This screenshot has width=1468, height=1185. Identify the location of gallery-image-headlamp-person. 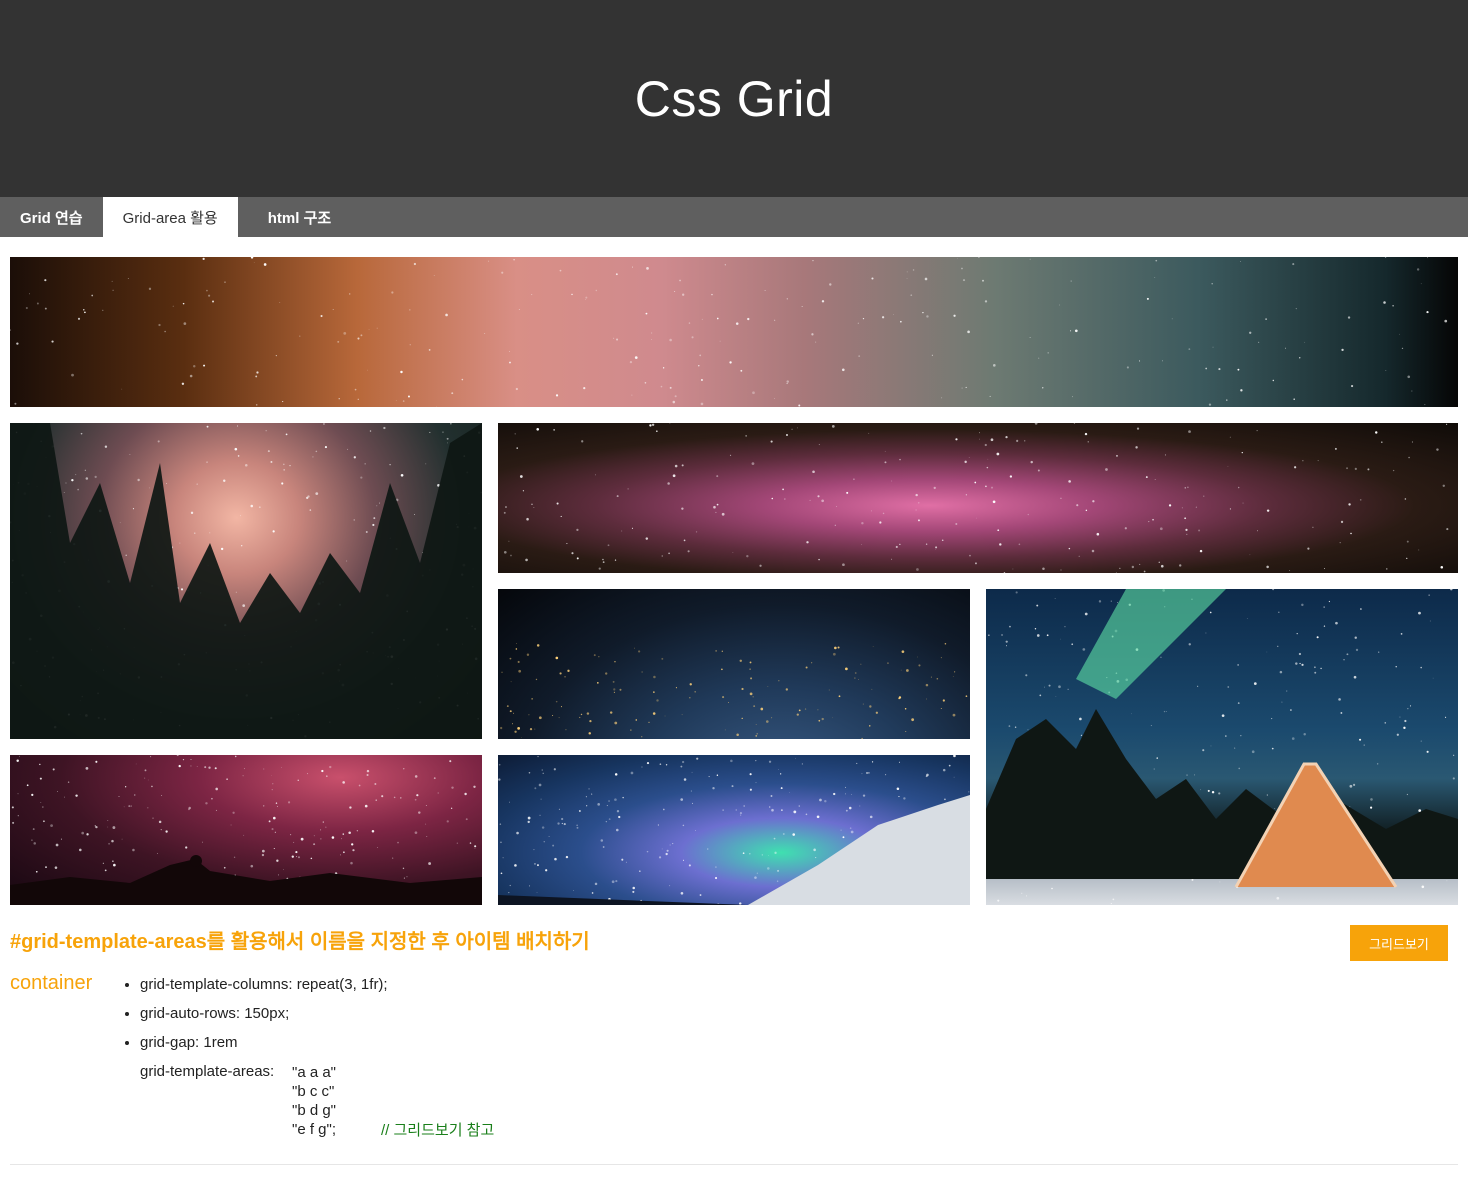
(246, 830).